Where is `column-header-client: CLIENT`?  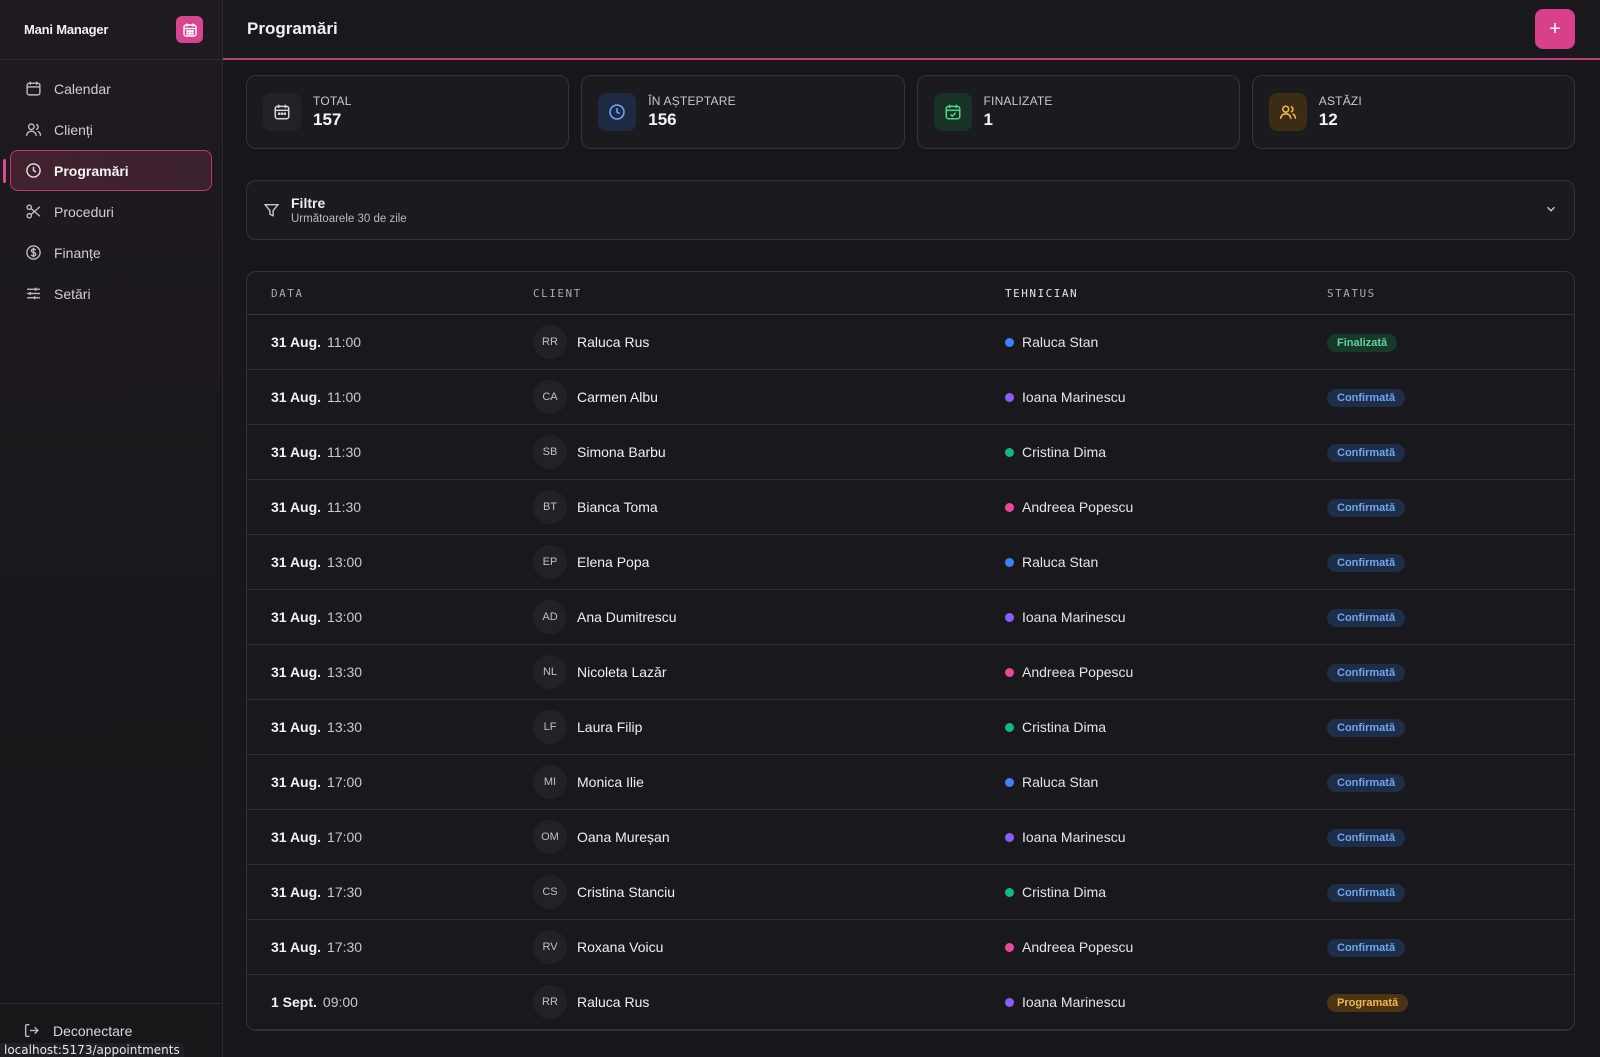 column-header-client: CLIENT is located at coordinates (769, 293).